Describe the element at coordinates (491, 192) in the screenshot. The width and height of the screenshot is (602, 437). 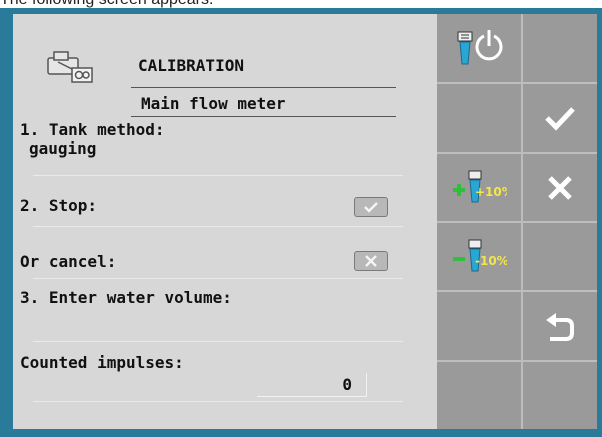
I see `plus-10-percent-text: +10%` at that location.